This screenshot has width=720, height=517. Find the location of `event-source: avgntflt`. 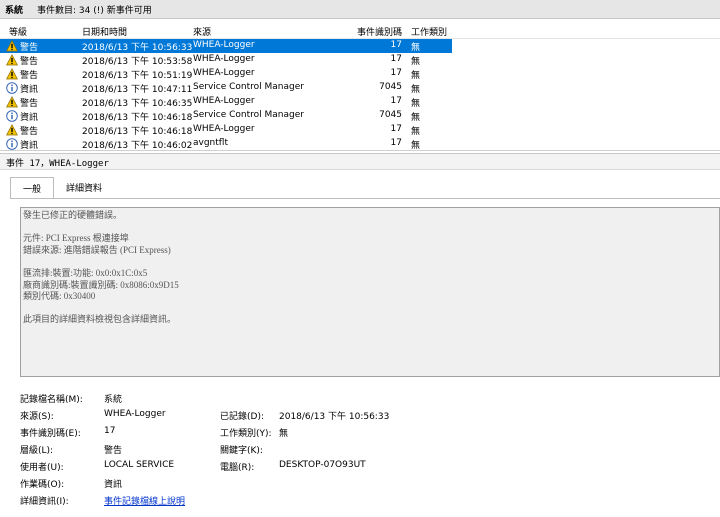

event-source: avgntflt is located at coordinates (210, 143).